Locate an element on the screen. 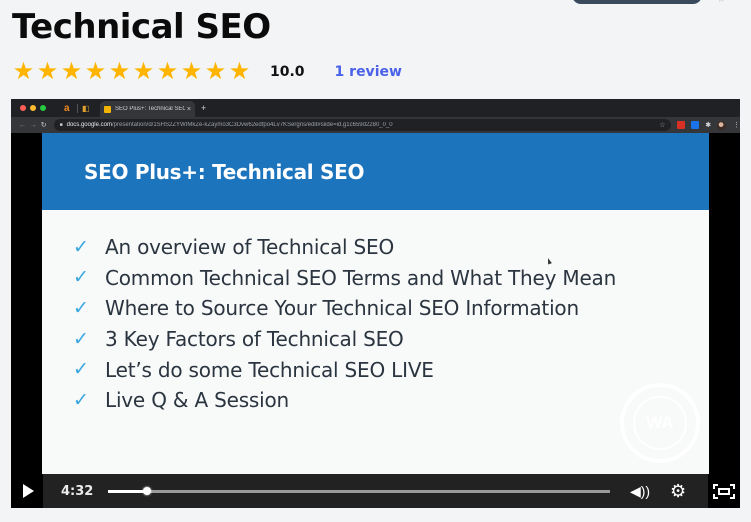  lock-icon: ■ is located at coordinates (61, 125).